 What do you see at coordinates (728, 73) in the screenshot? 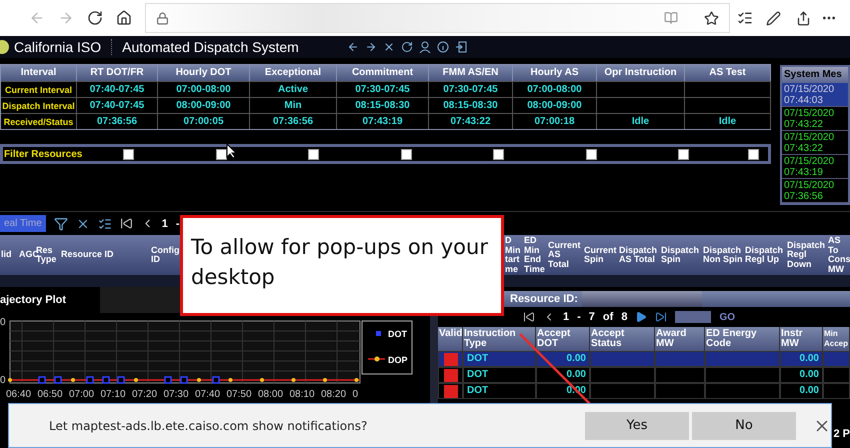
I see `column-header: AS Test` at bounding box center [728, 73].